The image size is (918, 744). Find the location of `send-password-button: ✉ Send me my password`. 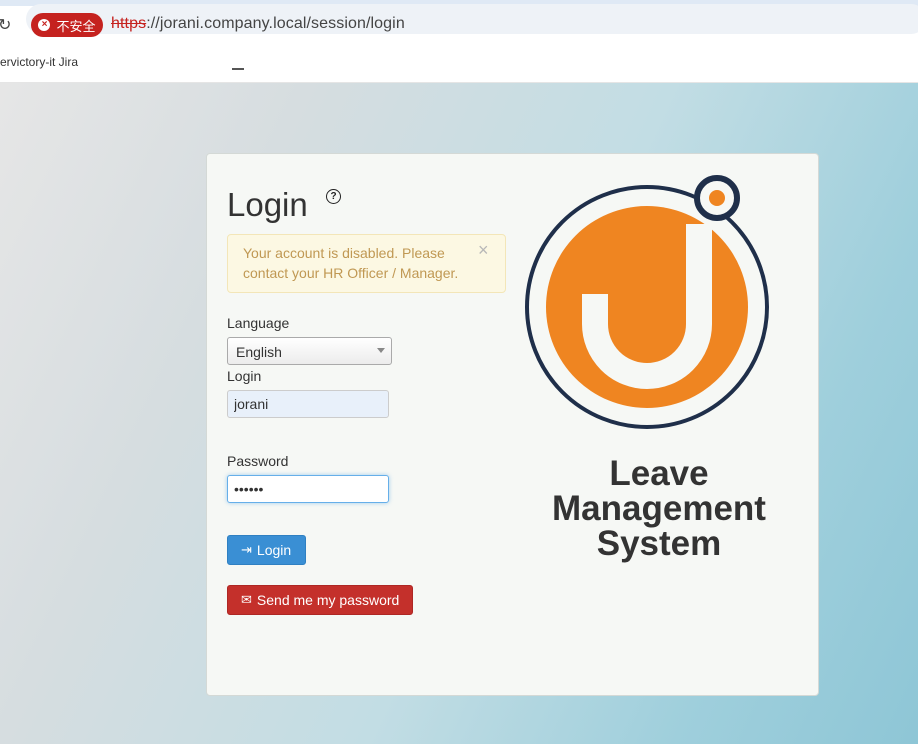

send-password-button: ✉ Send me my password is located at coordinates (320, 600).